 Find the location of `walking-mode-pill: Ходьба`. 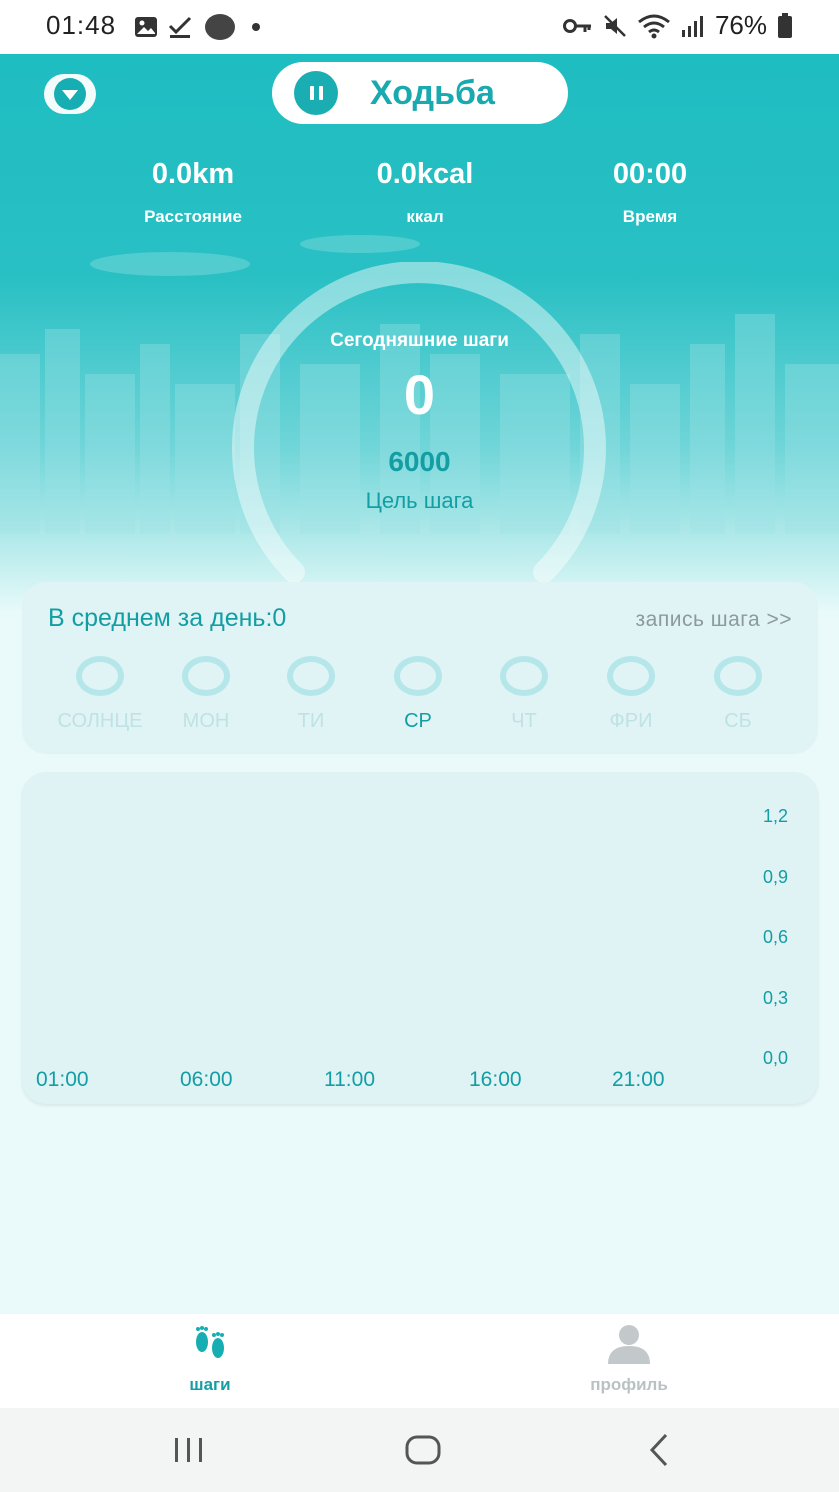

walking-mode-pill: Ходьба is located at coordinates (420, 93).